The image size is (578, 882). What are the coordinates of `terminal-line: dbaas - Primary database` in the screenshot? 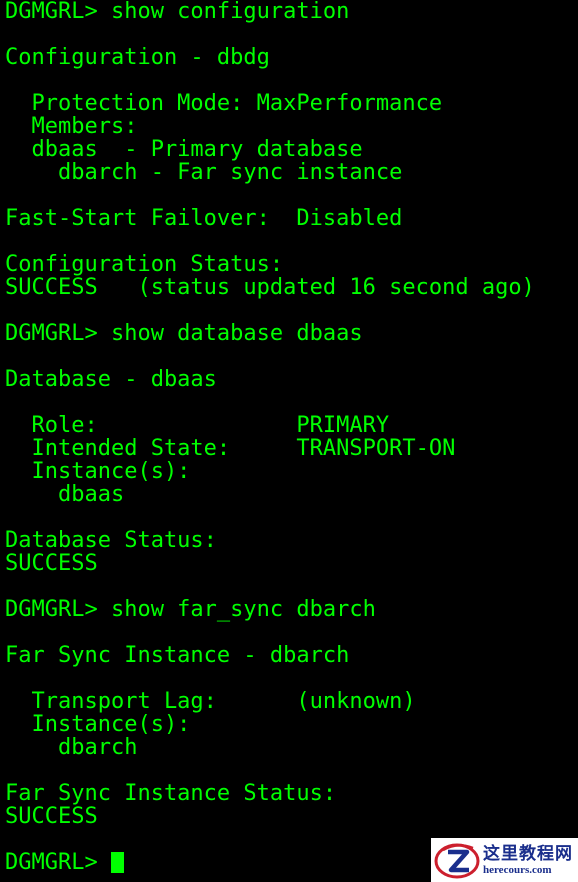 It's located at (290, 149).